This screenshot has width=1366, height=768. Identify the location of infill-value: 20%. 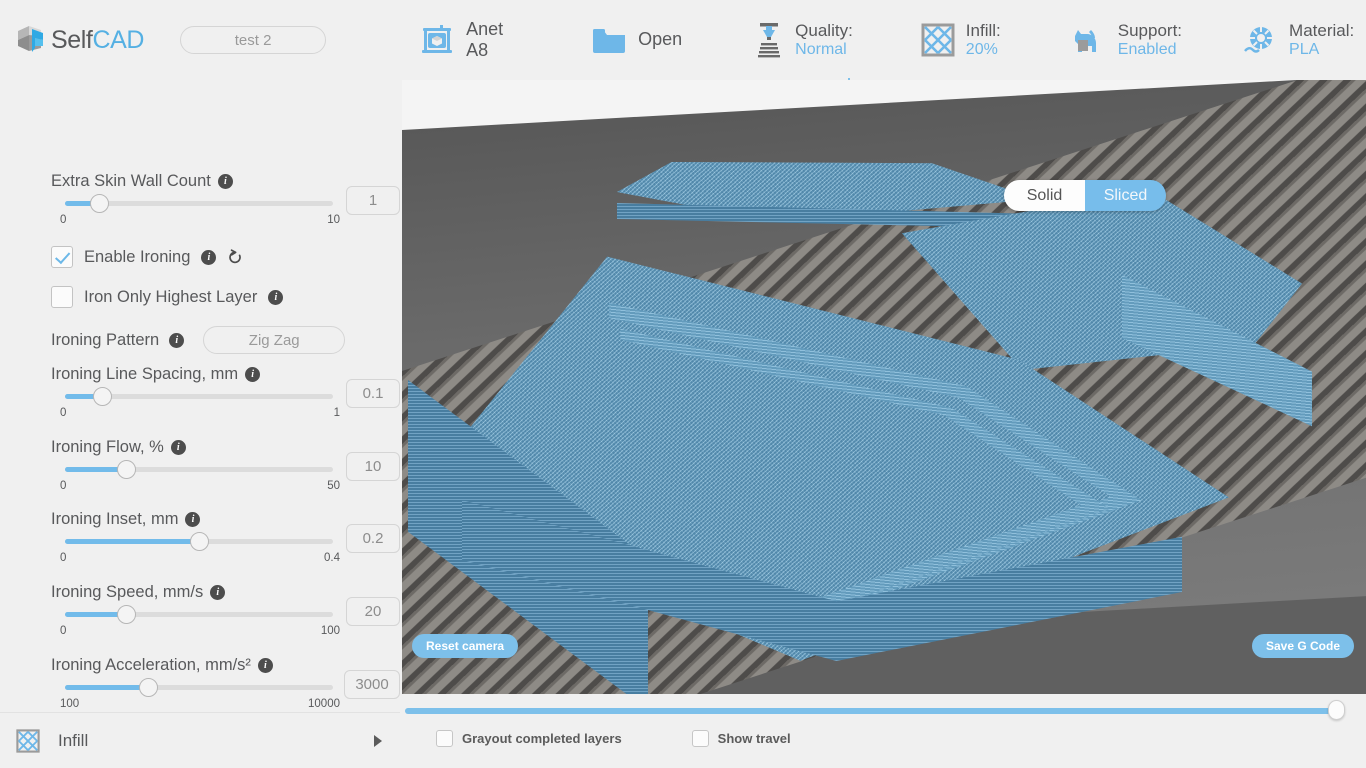
(981, 49).